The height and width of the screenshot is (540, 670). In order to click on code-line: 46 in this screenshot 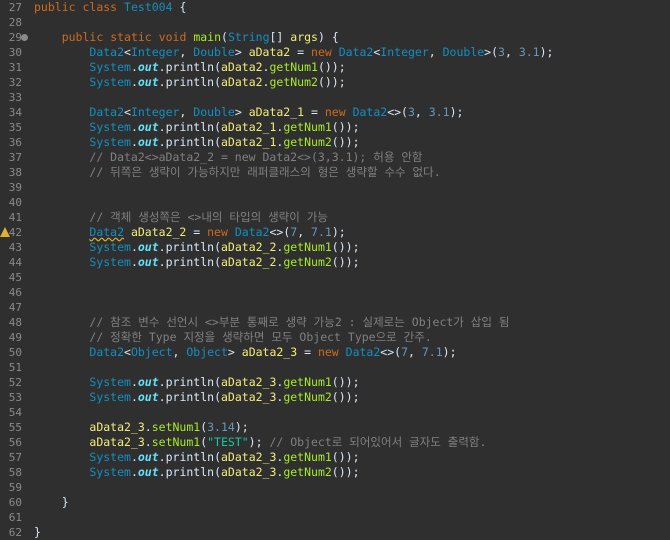, I will do `click(335, 292)`.